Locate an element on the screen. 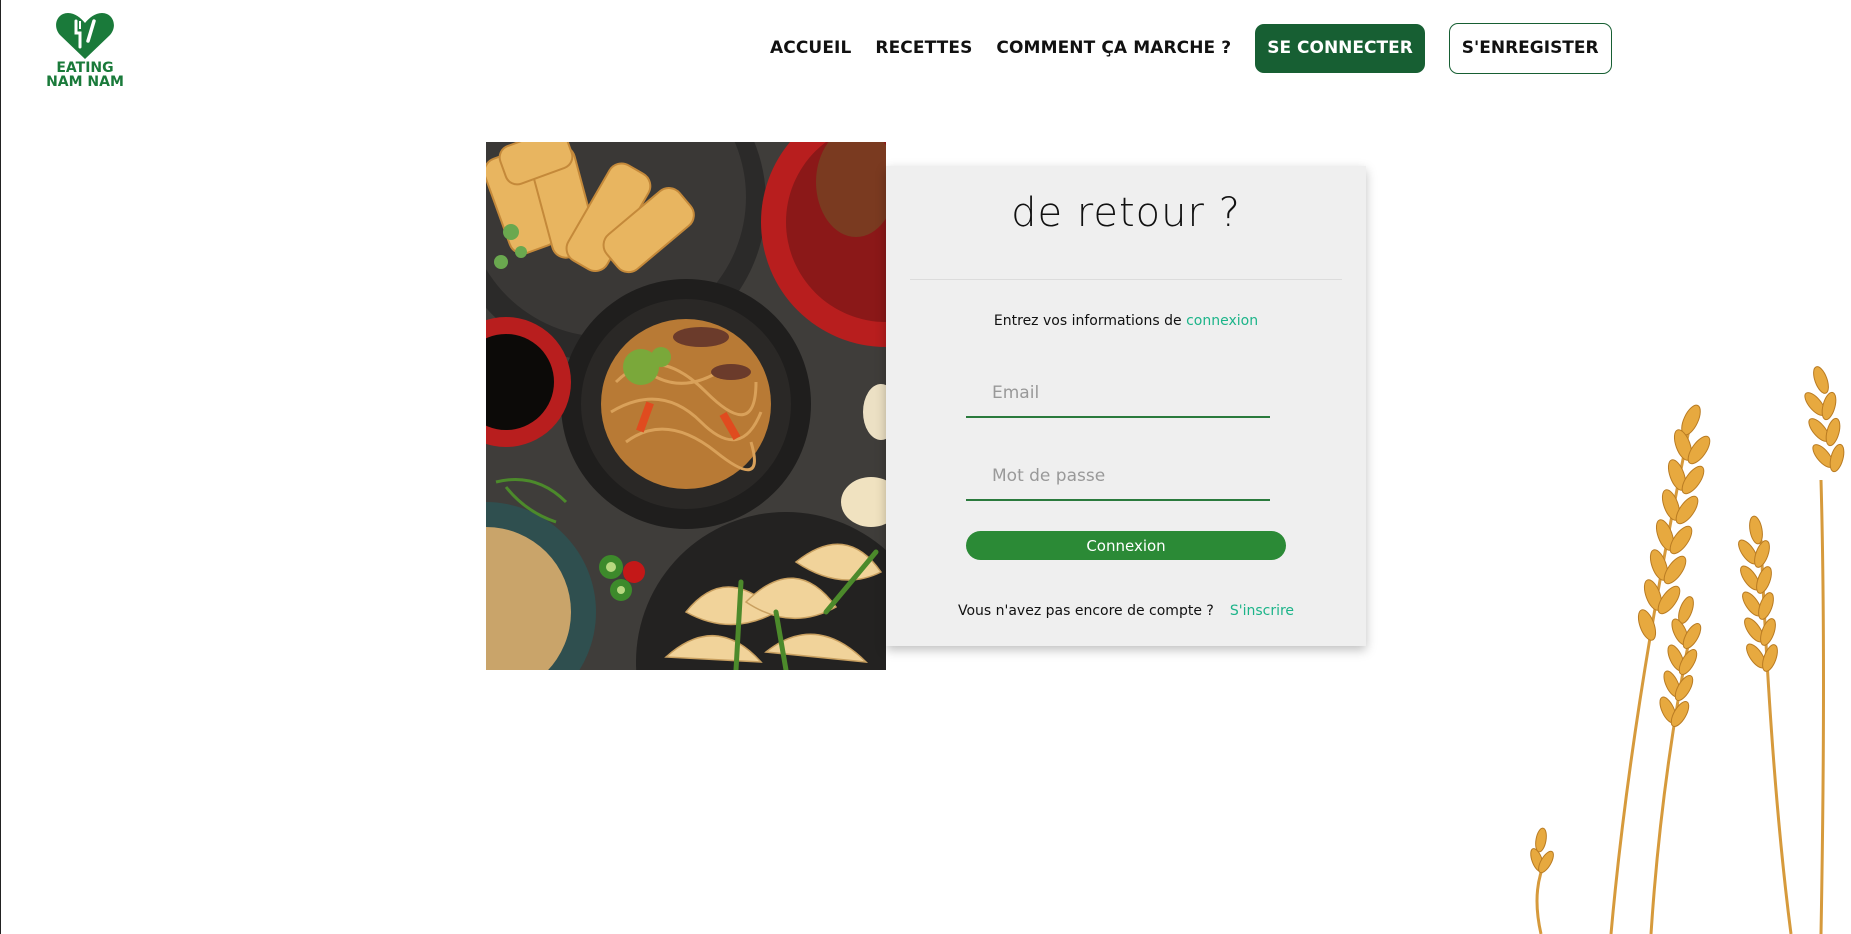 The height and width of the screenshot is (934, 1851). brand-name-line1: EATING is located at coordinates (85, 68).